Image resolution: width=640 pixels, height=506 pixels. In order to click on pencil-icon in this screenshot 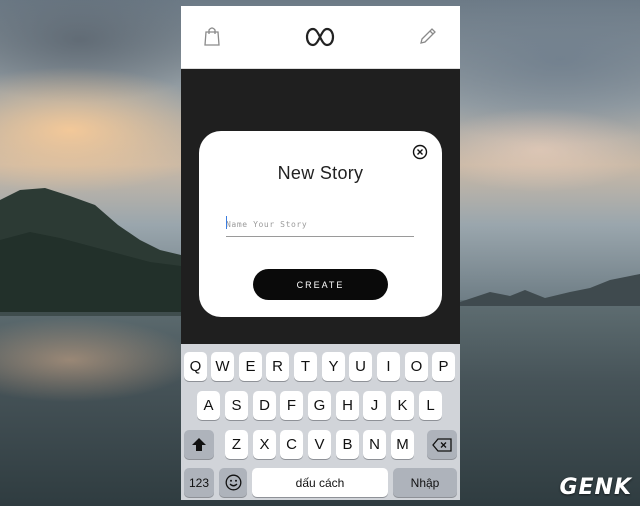, I will do `click(428, 36)`.